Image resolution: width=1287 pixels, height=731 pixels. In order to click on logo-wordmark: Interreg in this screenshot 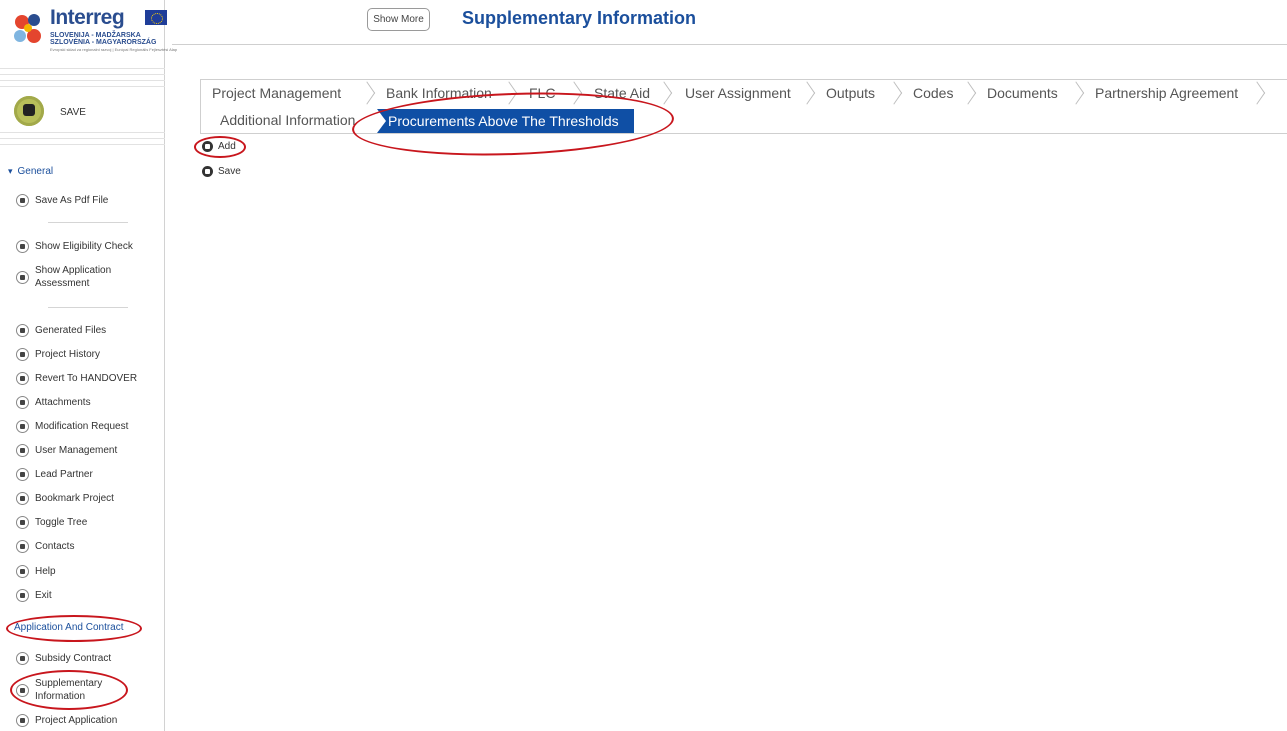, I will do `click(87, 17)`.